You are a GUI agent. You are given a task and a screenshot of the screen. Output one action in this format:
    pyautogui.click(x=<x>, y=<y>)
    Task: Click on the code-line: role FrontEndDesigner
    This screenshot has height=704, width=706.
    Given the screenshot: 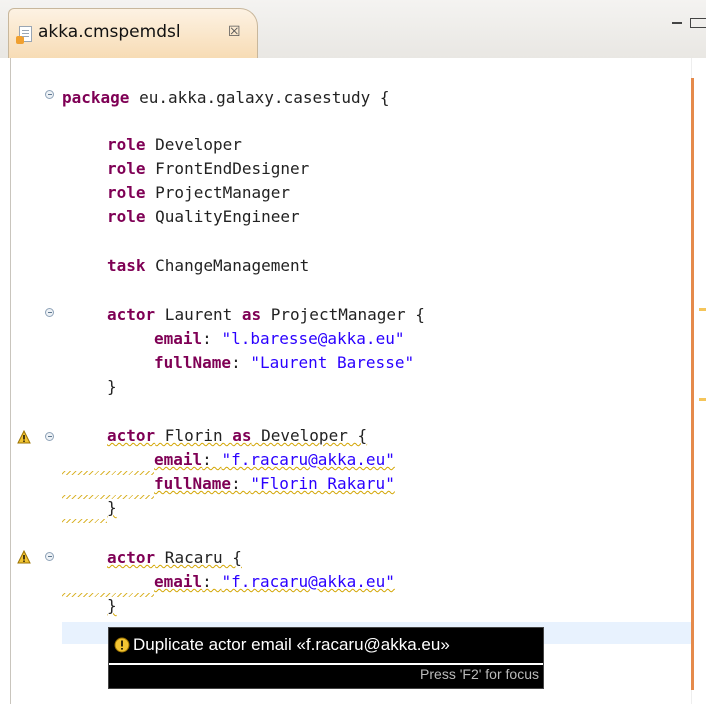 What is the action you would take?
    pyautogui.click(x=208, y=169)
    